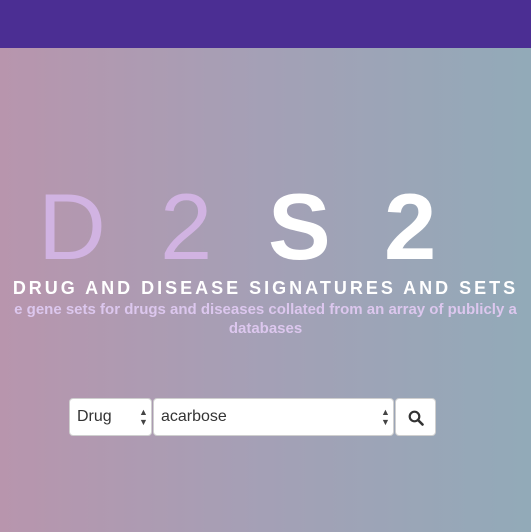 This screenshot has height=532, width=531. I want to click on search-type-select: Drug ▲ ▼, so click(110, 417).